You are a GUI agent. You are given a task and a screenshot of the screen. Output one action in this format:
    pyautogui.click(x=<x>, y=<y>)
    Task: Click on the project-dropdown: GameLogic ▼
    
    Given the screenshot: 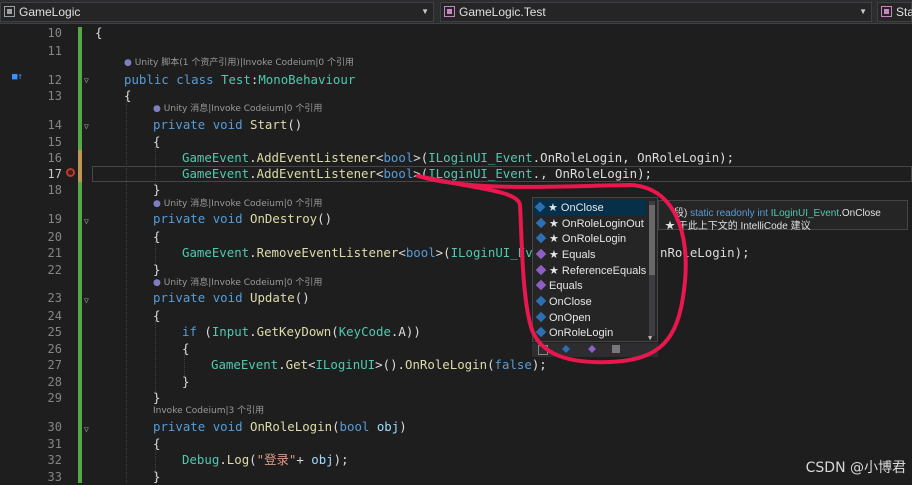 What is the action you would take?
    pyautogui.click(x=217, y=12)
    